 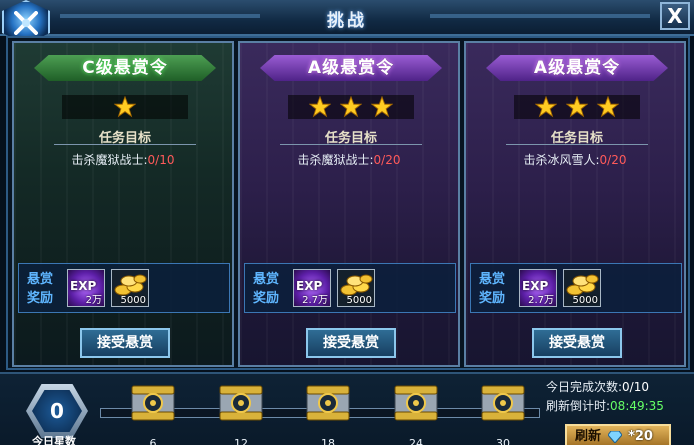 What do you see at coordinates (161, 160) in the screenshot?
I see `goal-progress: 0/10` at bounding box center [161, 160].